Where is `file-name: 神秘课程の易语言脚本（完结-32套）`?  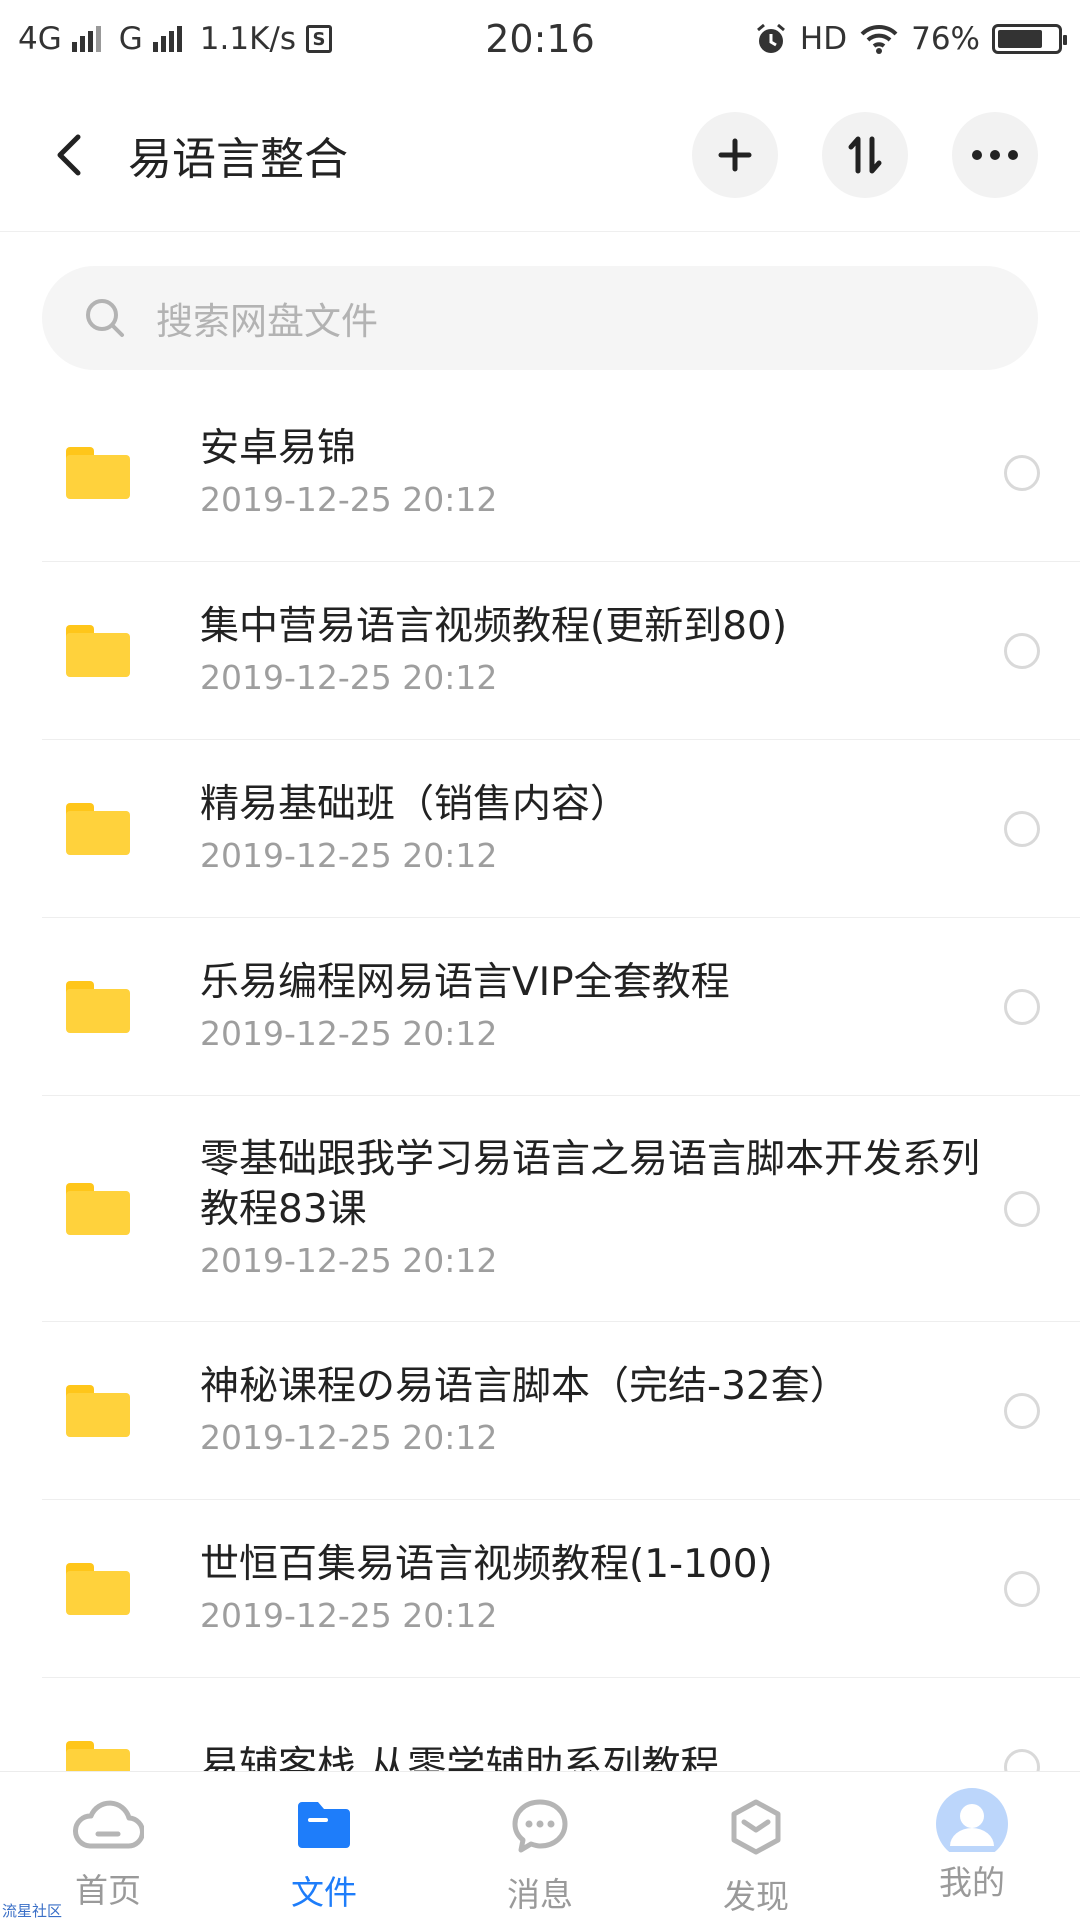 file-name: 神秘课程の易语言脚本（完结-32套） is located at coordinates (524, 1386).